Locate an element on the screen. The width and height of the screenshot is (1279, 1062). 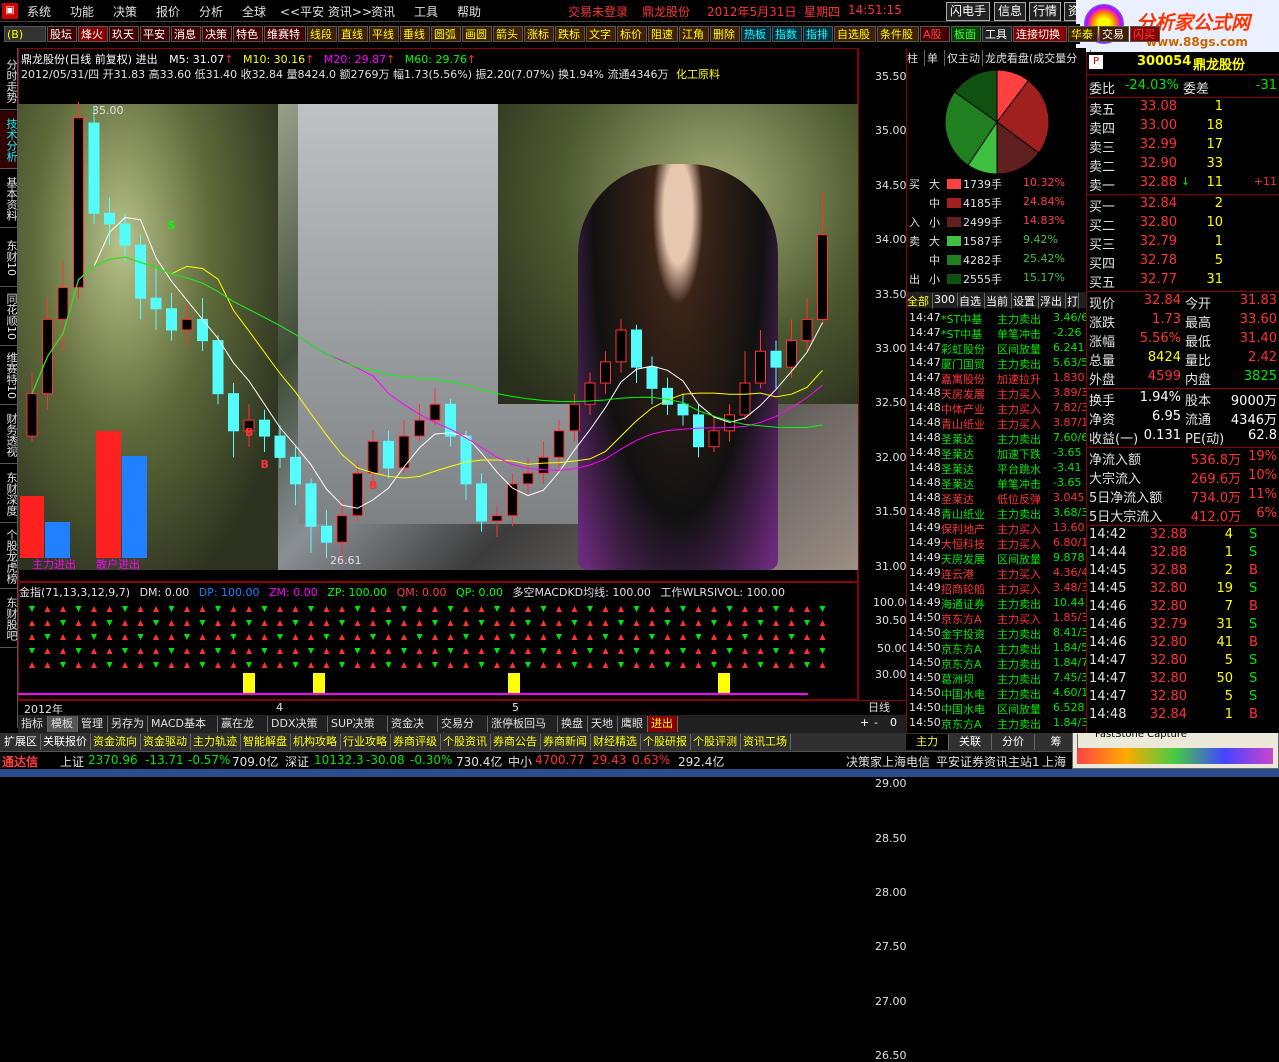
trade-alert-row: 14:47 厦门国贸 主力卖出 5.63/5 is located at coordinates (997, 363).